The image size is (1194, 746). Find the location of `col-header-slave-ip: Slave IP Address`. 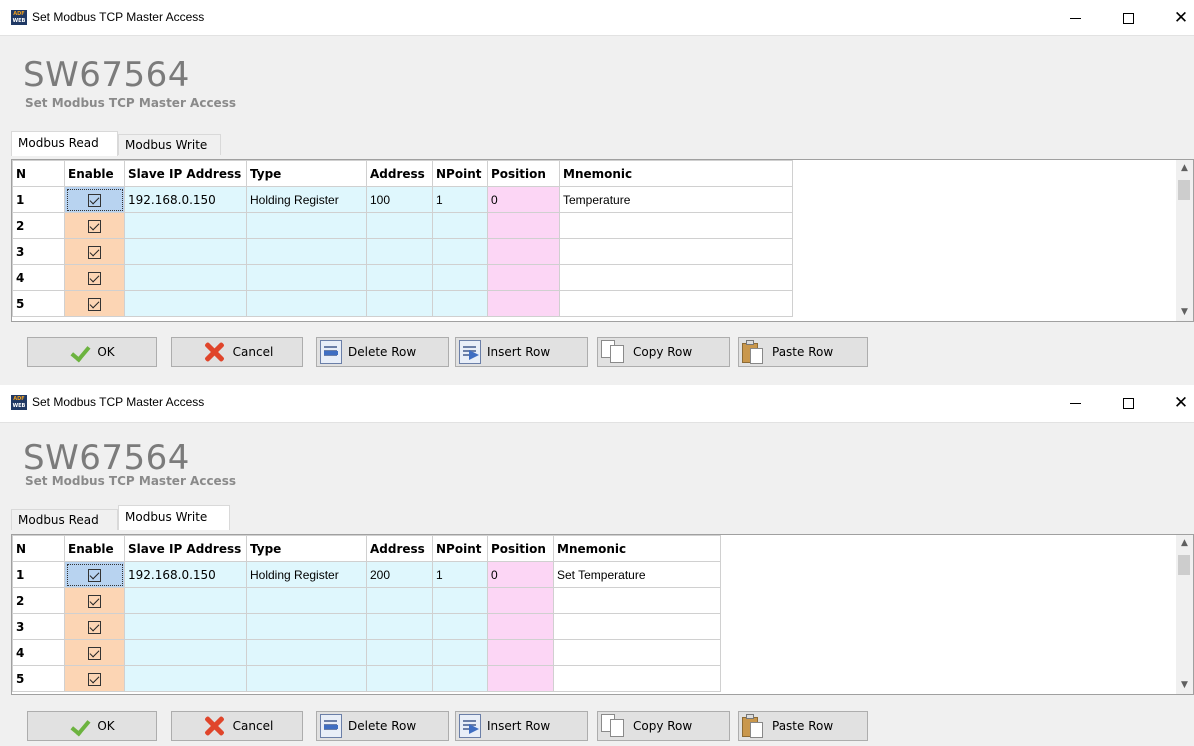

col-header-slave-ip: Slave IP Address is located at coordinates (185, 548).